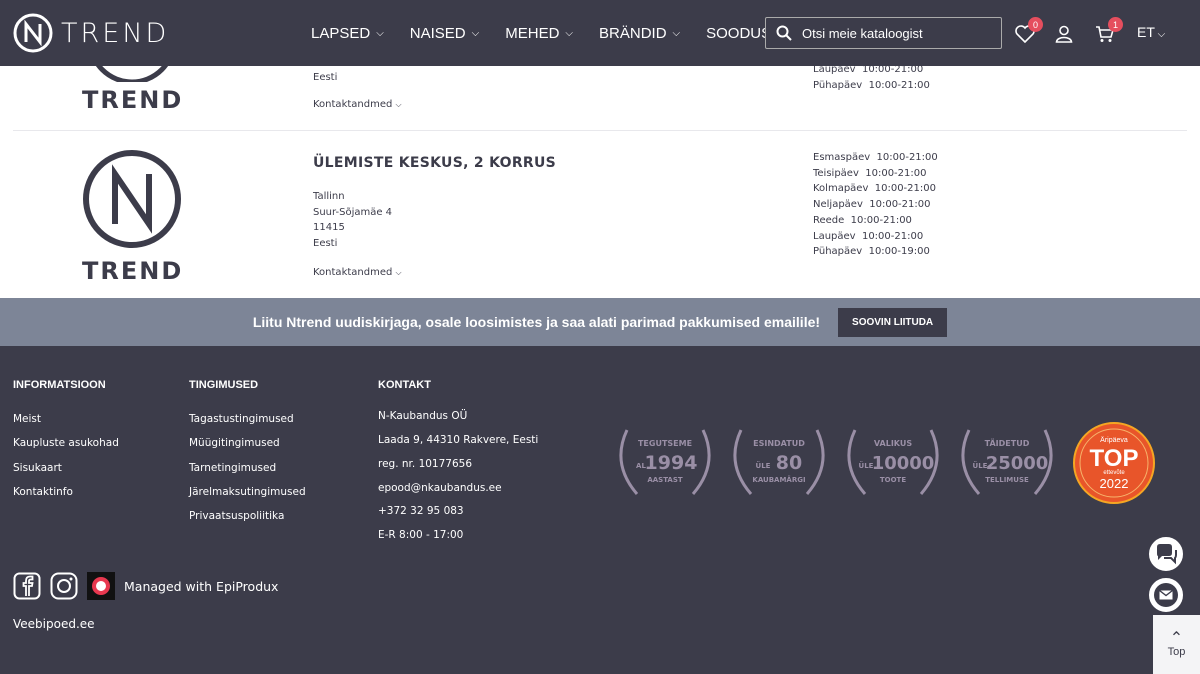  Describe the element at coordinates (897, 33) in the screenshot. I see `search-input` at that location.